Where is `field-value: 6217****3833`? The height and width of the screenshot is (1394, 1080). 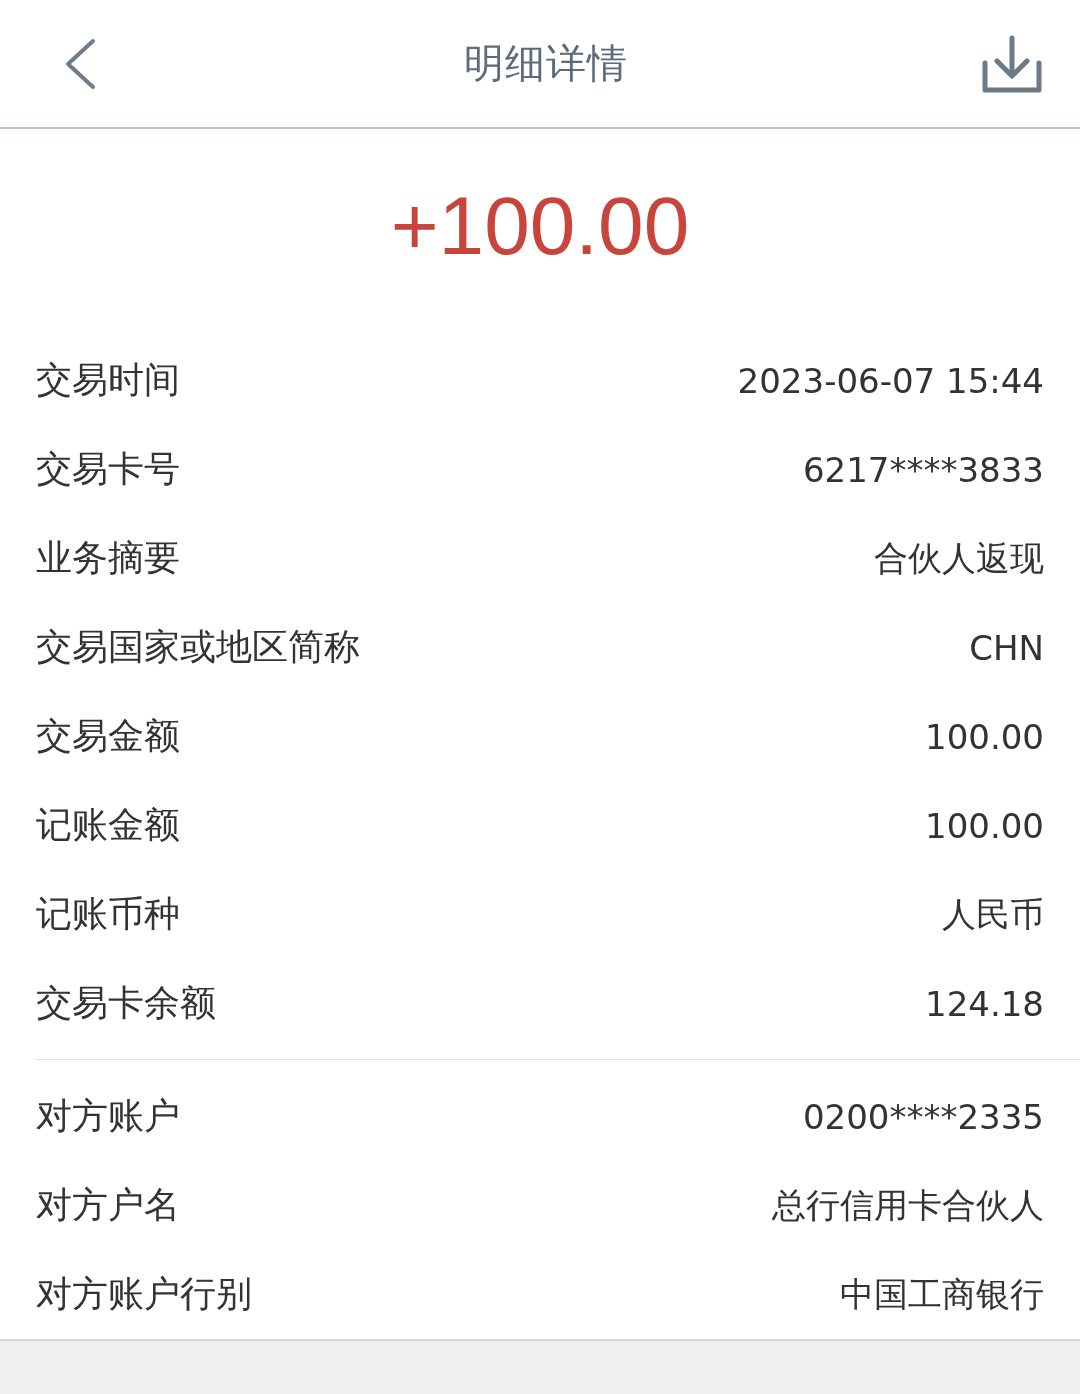
field-value: 6217****3833 is located at coordinates (923, 469).